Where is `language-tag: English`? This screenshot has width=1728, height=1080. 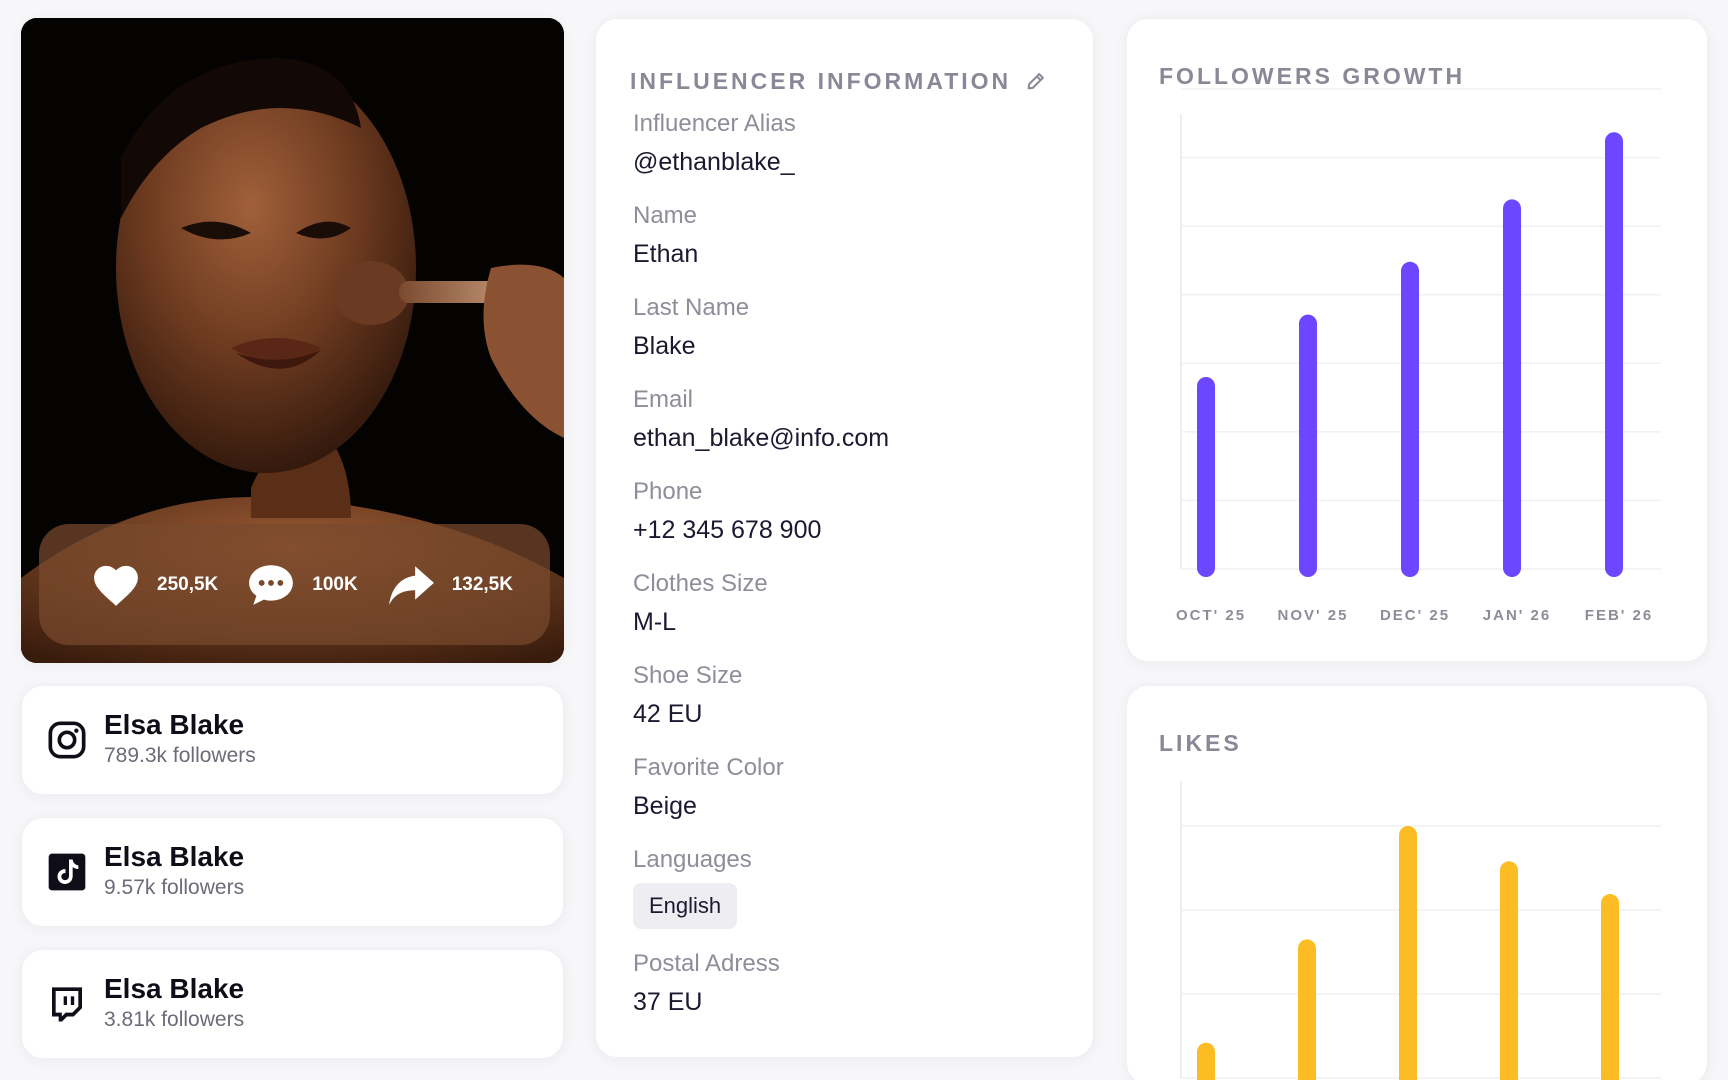
language-tag: English is located at coordinates (685, 906).